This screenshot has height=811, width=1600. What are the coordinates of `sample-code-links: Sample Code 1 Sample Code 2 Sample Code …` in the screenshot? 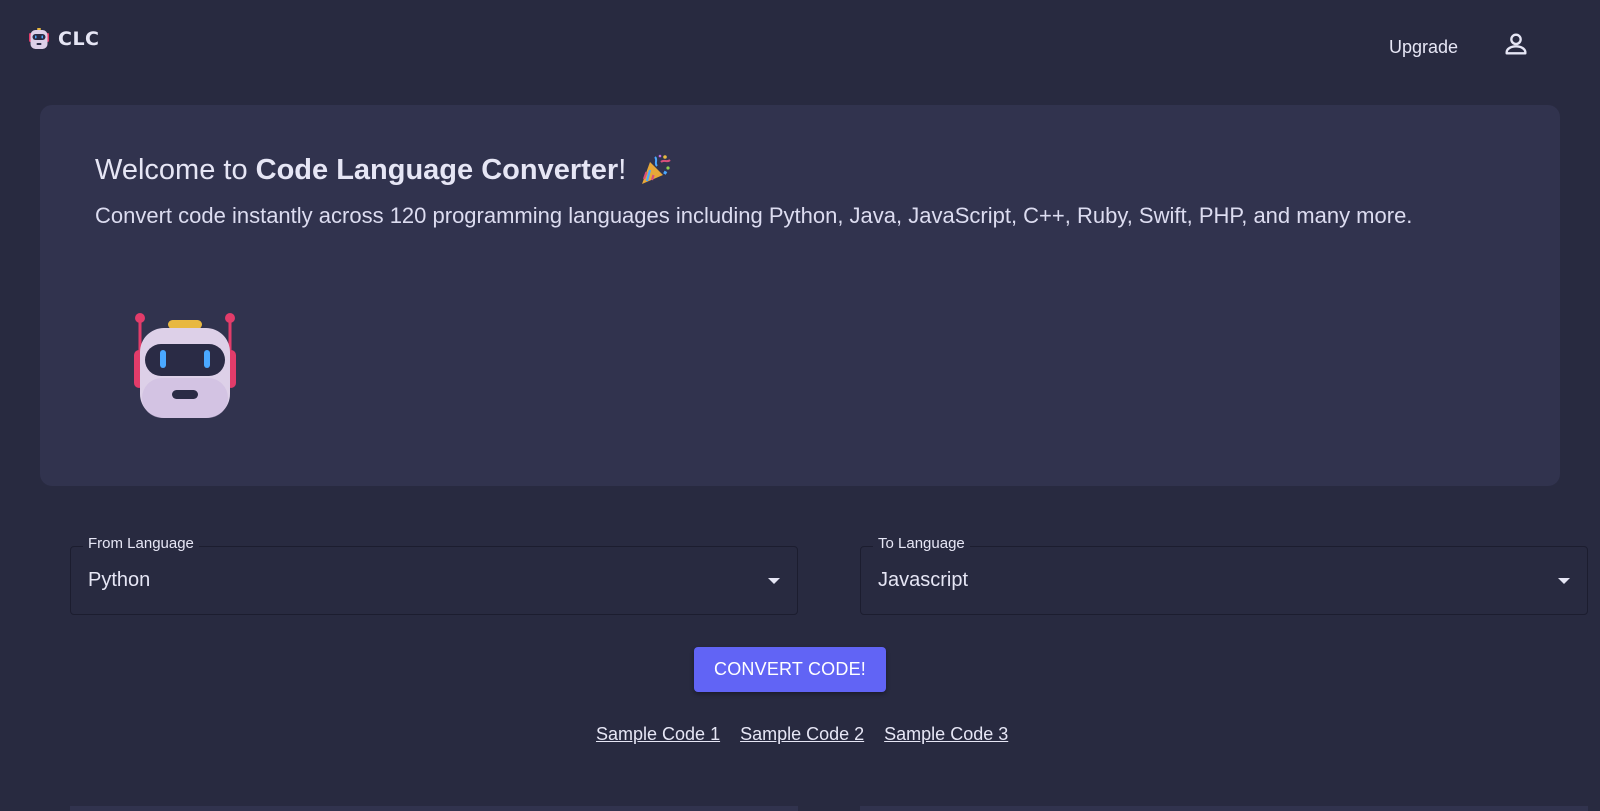 It's located at (802, 734).